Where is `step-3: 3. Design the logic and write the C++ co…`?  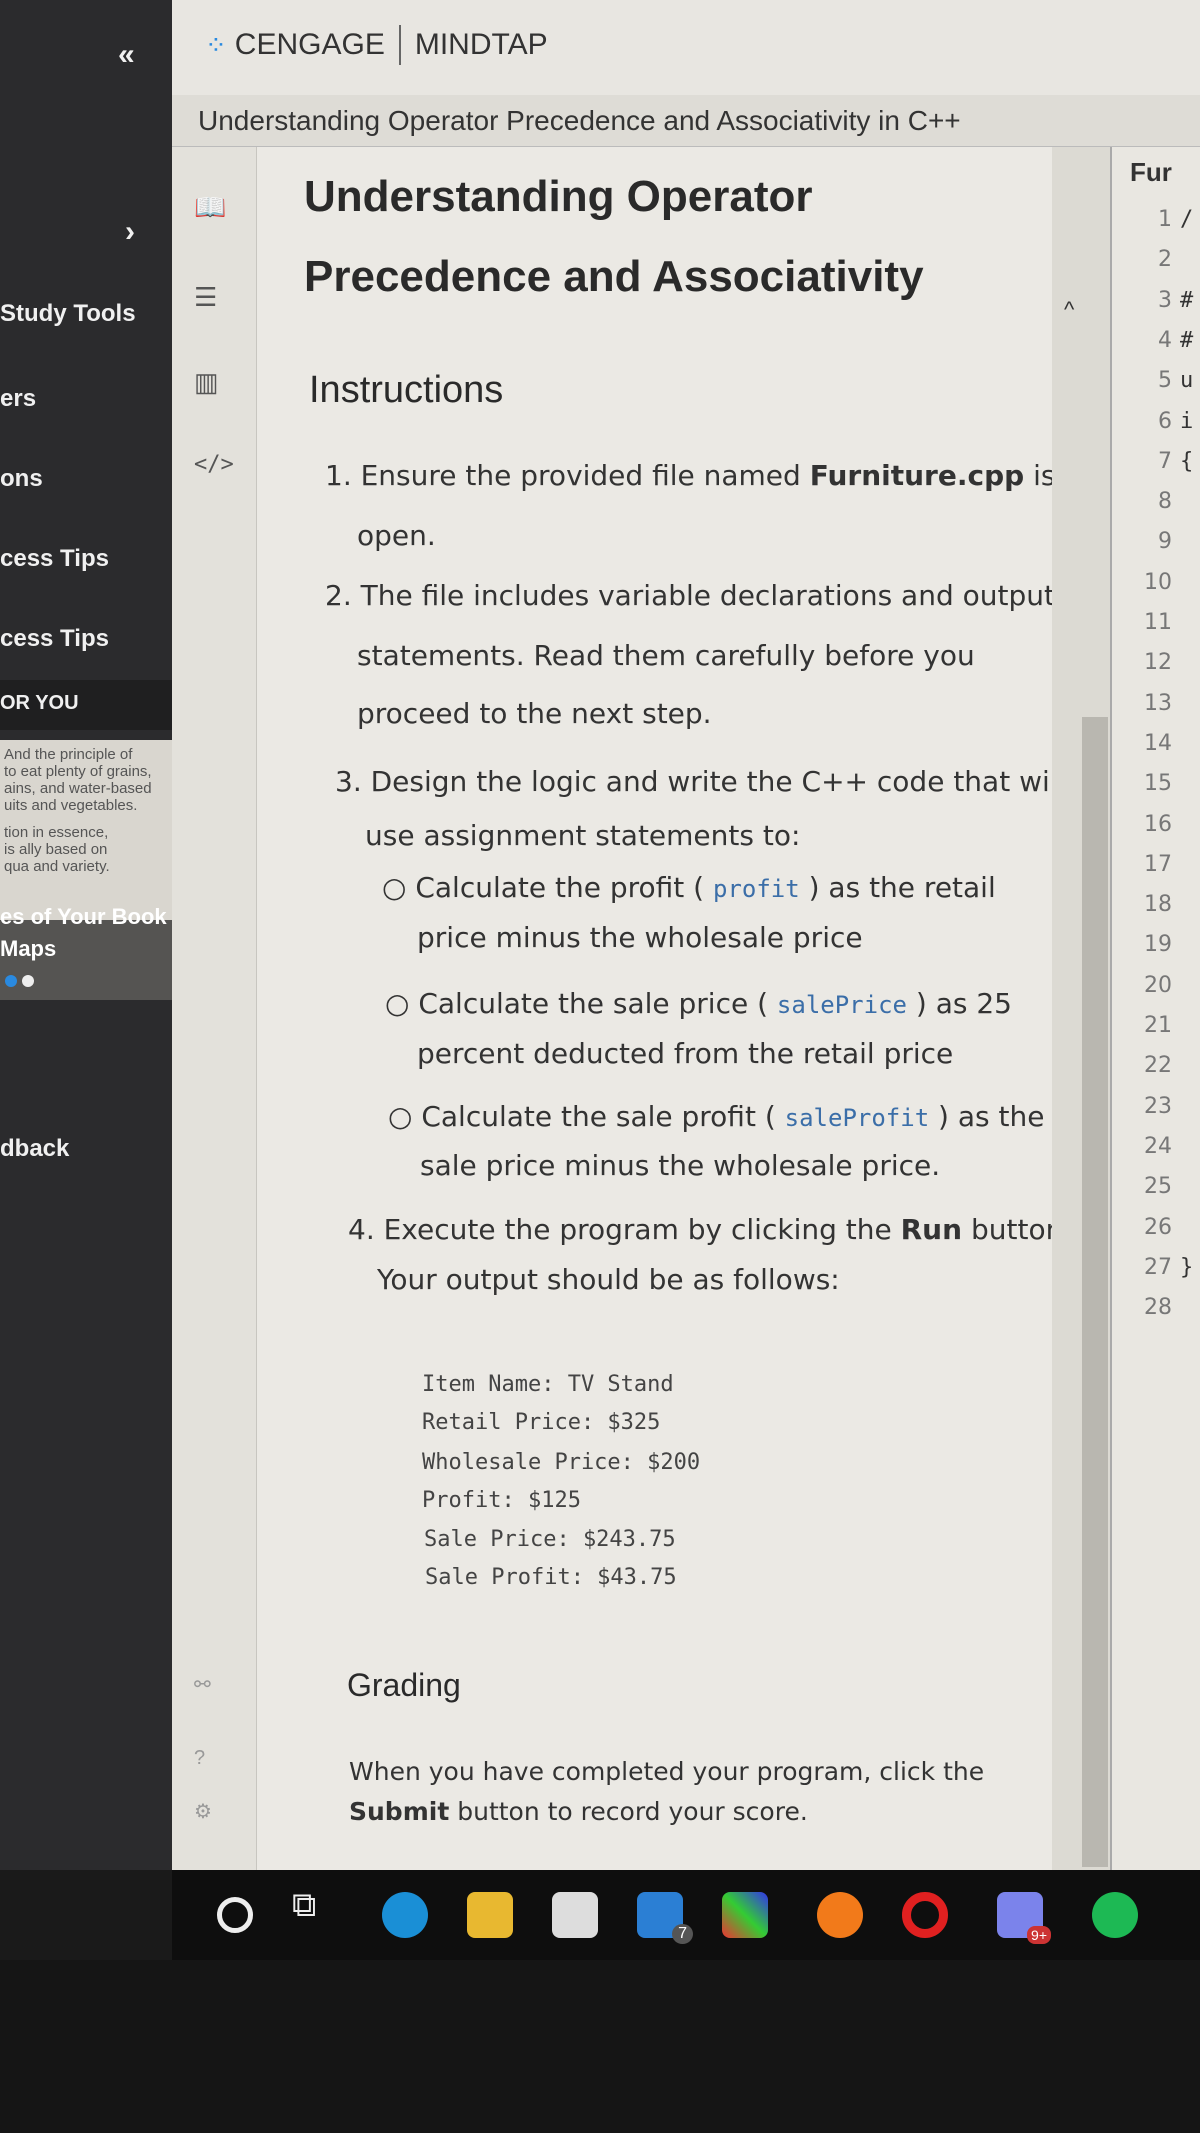
step-3: 3. Design the logic and write the C++ co… is located at coordinates (700, 781).